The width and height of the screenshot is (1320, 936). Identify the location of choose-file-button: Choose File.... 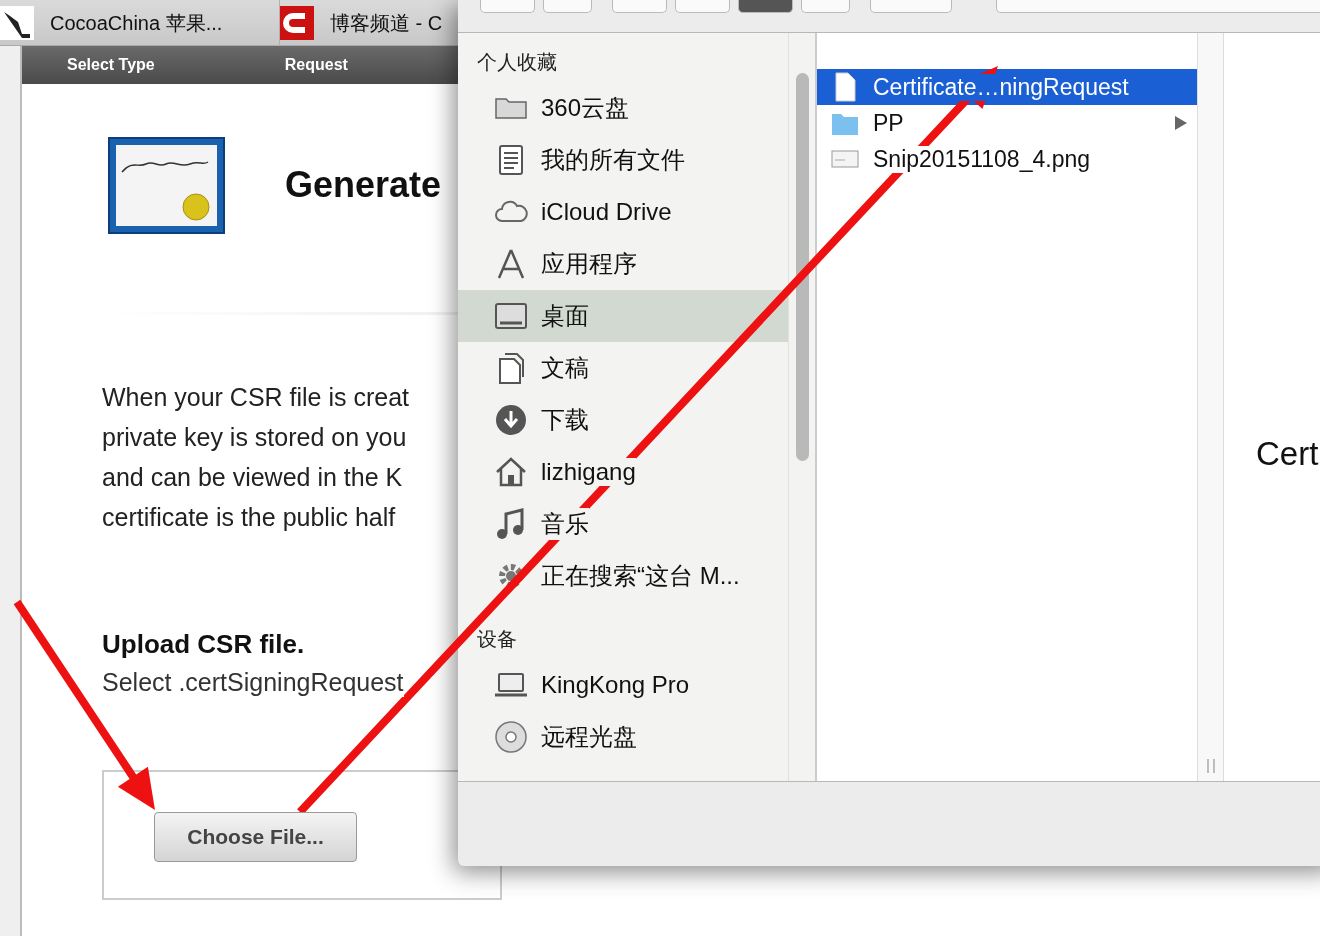
(255, 837).